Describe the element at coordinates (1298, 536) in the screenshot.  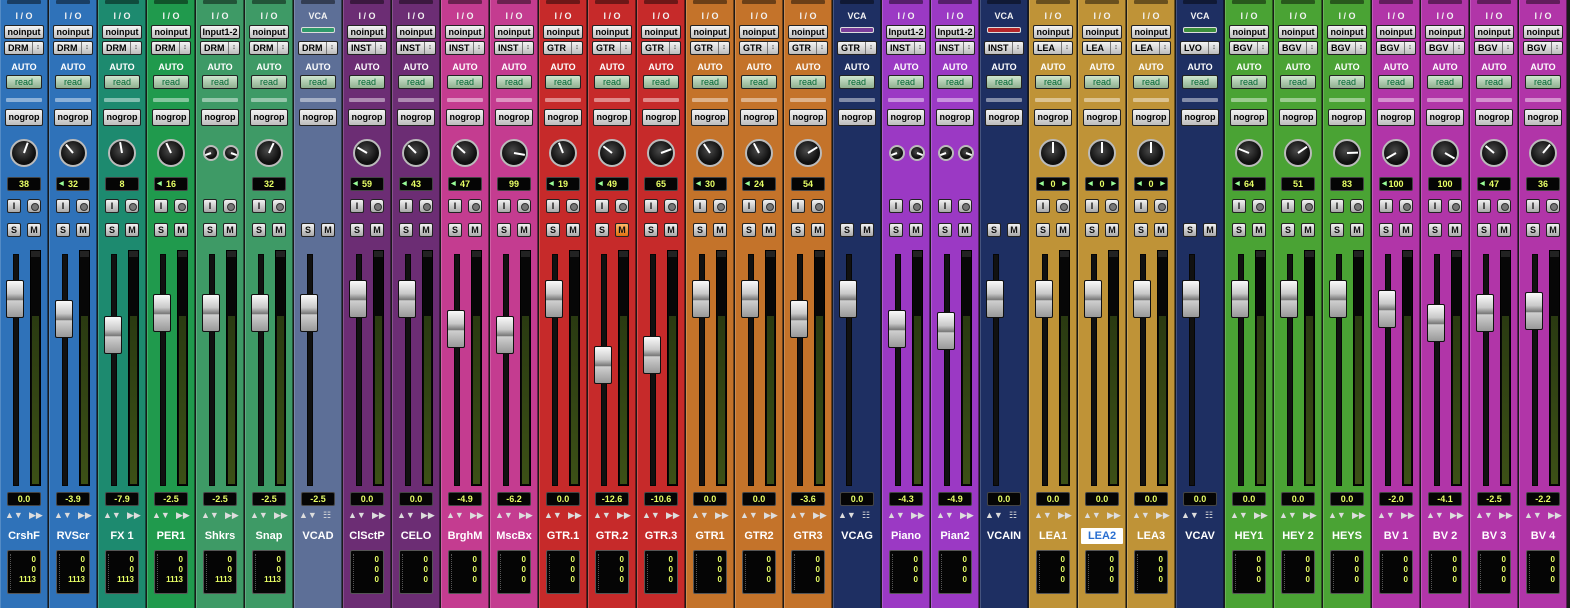
I see `track-name: HEY 2` at that location.